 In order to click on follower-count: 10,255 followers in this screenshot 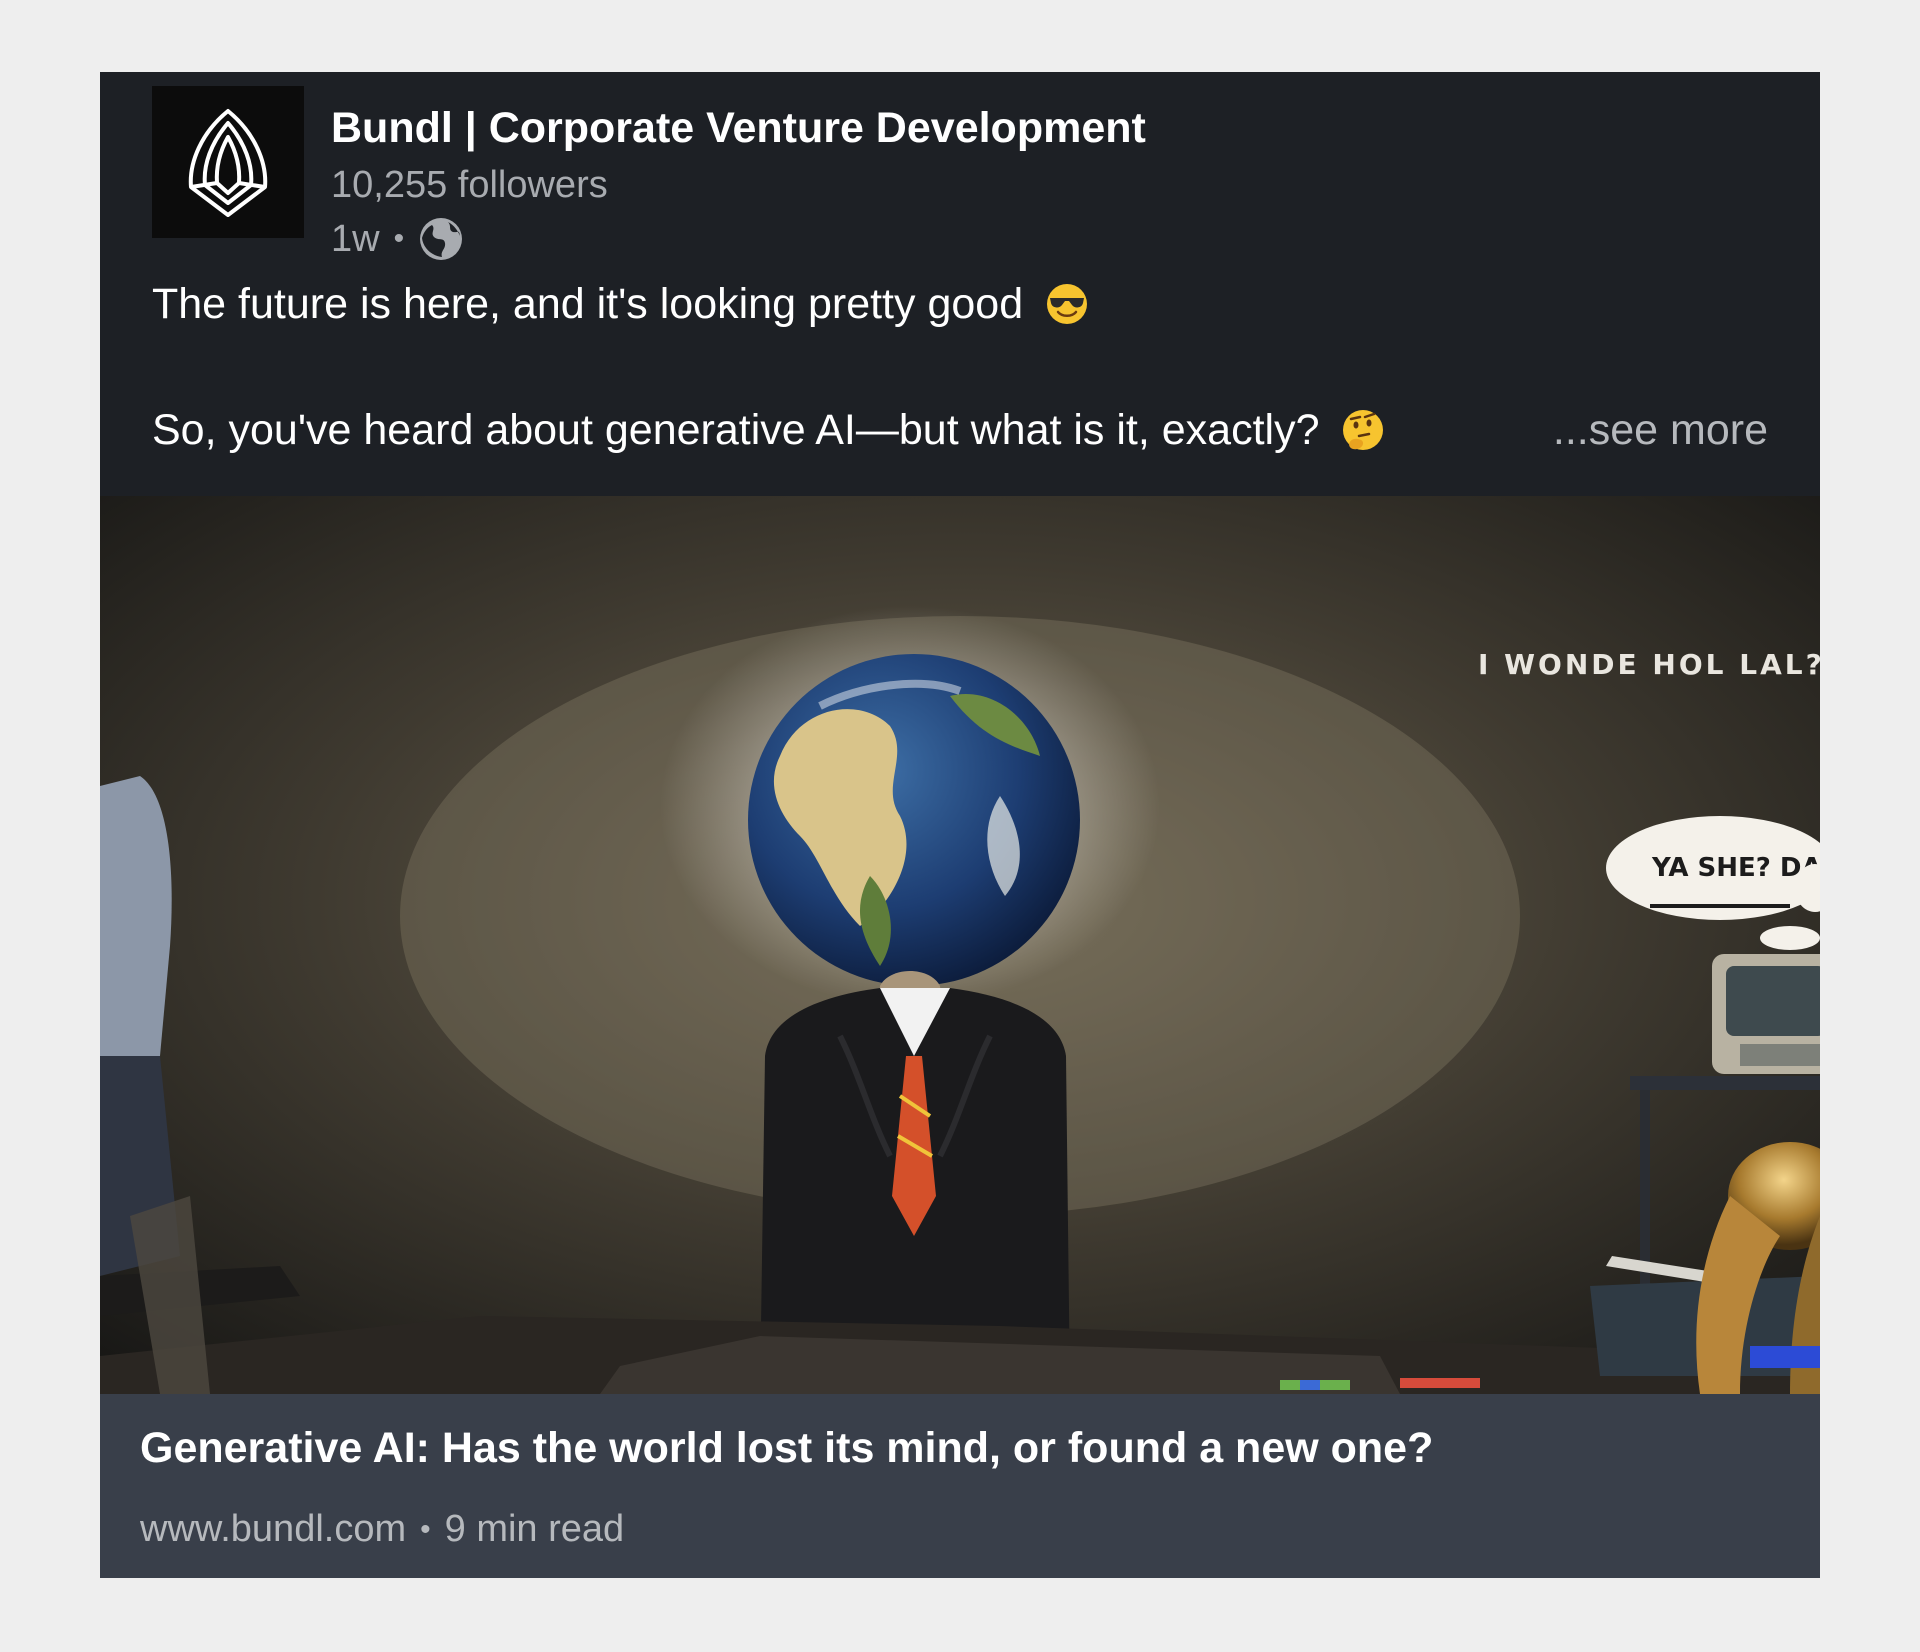, I will do `click(469, 185)`.